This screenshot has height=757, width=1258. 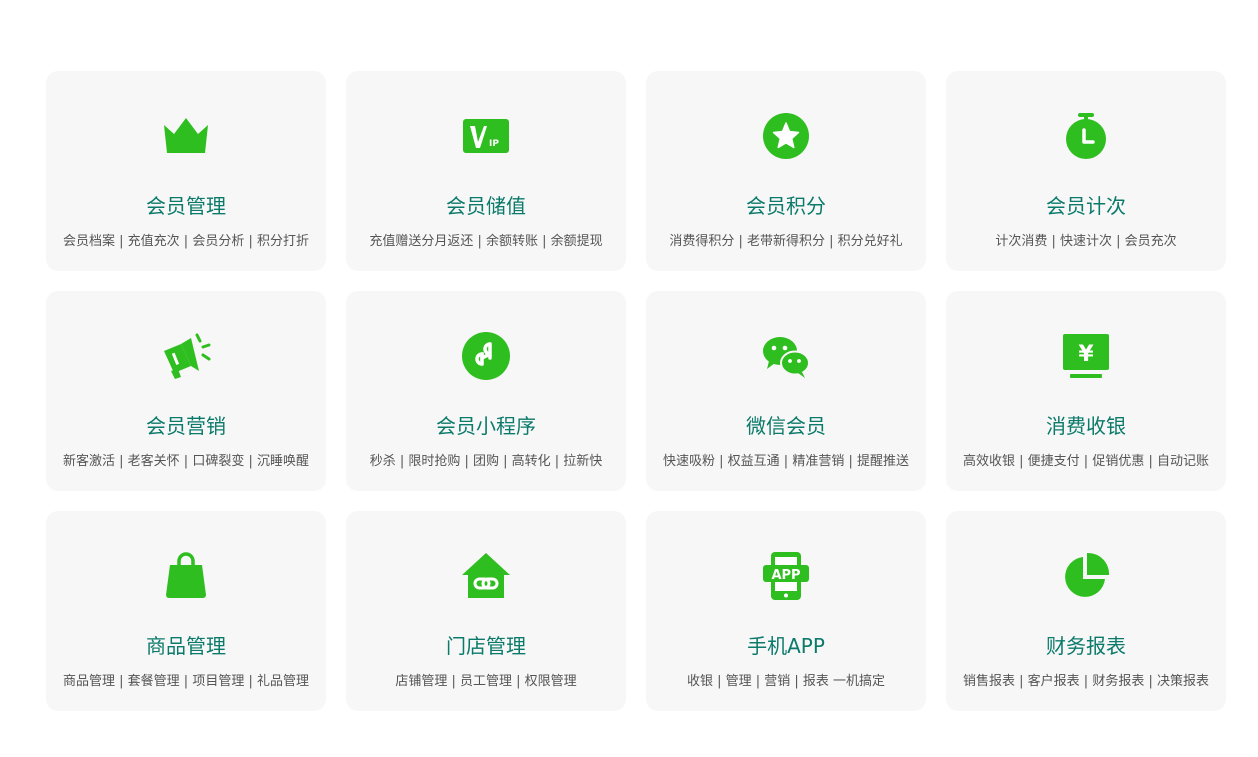 I want to click on mobile-app-icon: APP, so click(x=786, y=576).